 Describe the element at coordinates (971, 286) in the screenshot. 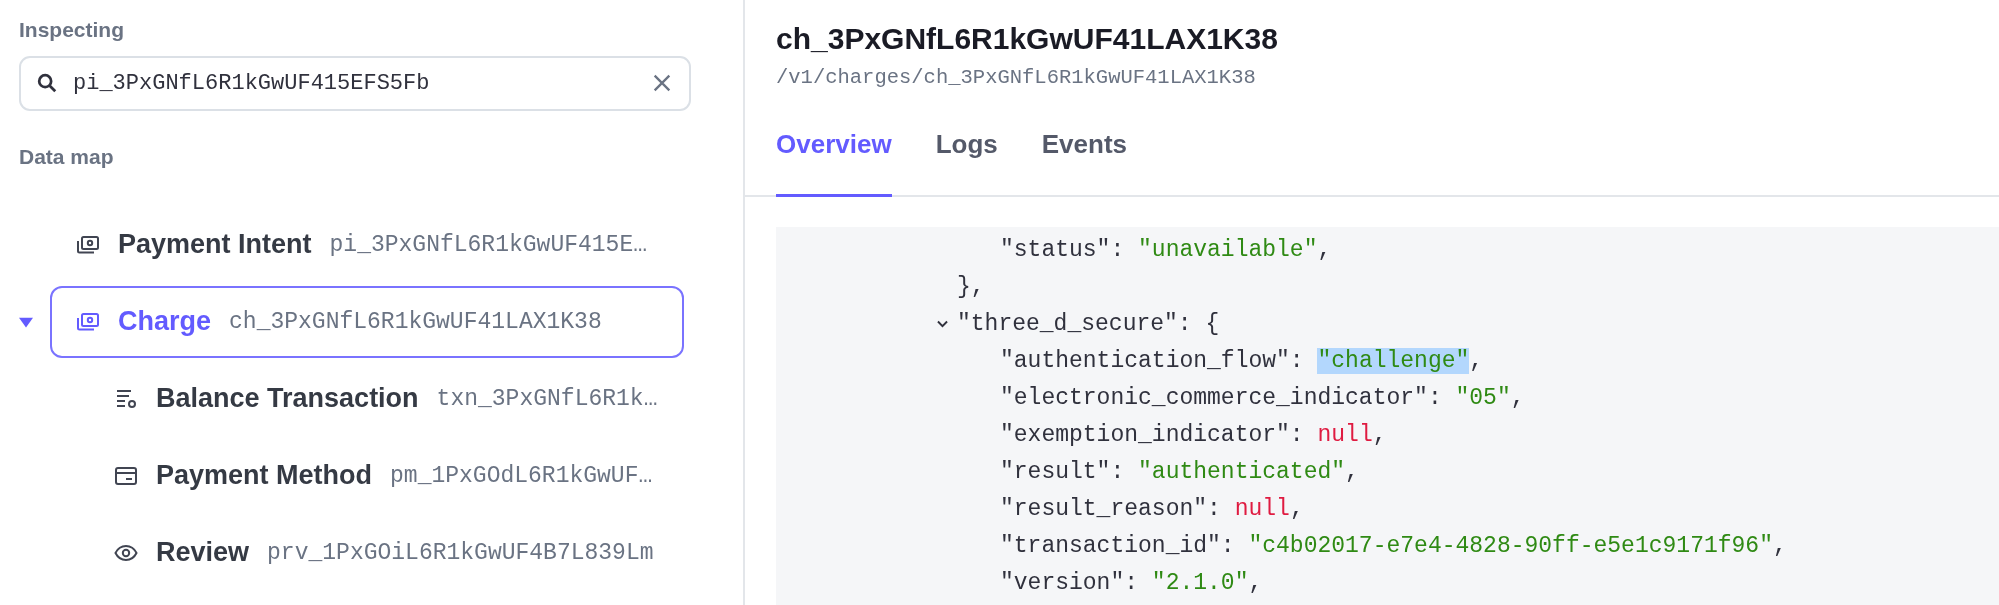

I see `code-line: },` at that location.